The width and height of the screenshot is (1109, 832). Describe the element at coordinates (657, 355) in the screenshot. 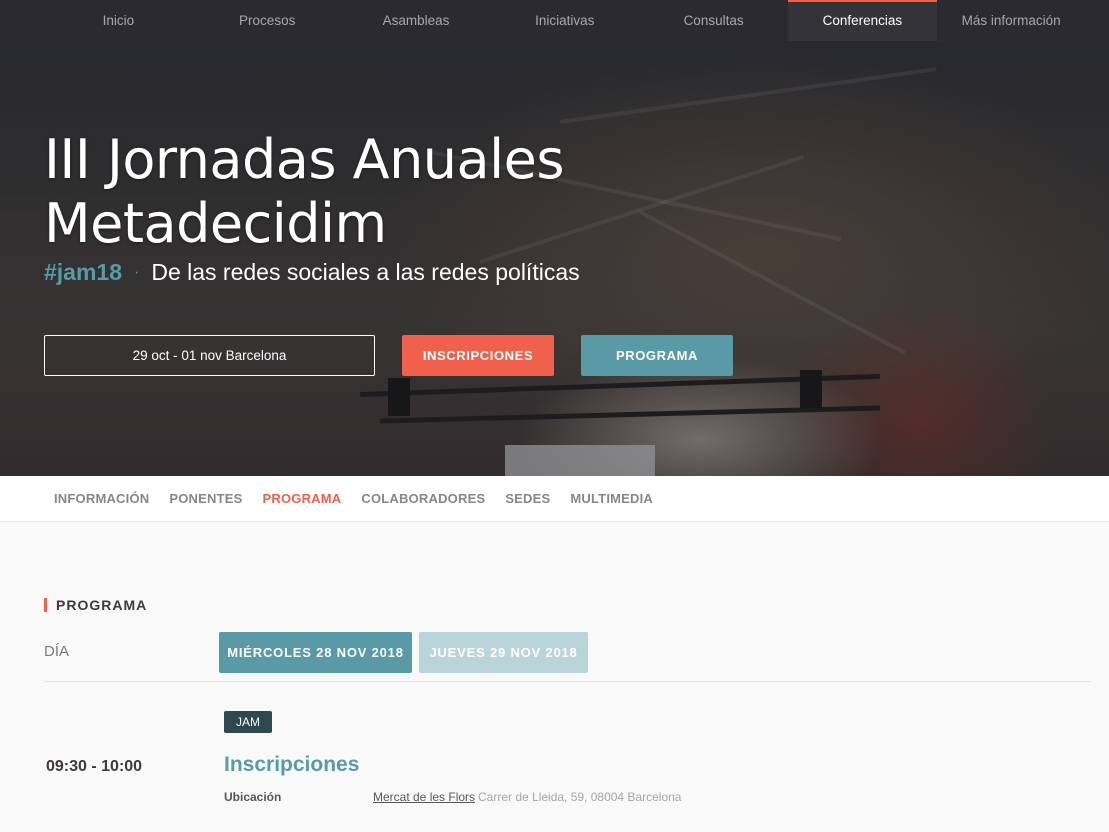

I see `program-button: PROGRAMA` at that location.